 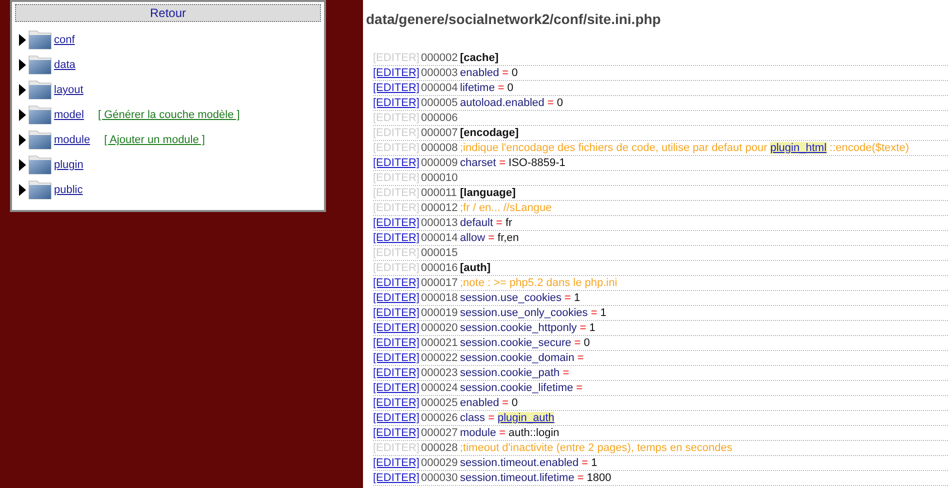 I want to click on line-number: 000016, so click(x=440, y=268).